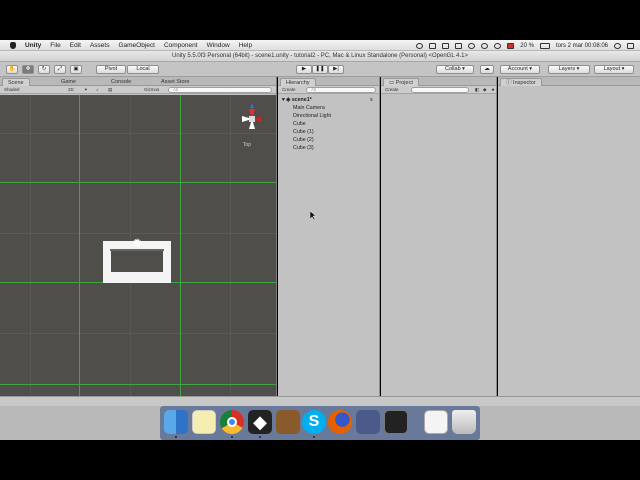 This screenshot has height=480, width=640. Describe the element at coordinates (136, 45) in the screenshot. I see `menu-gameobject: GameObject` at that location.